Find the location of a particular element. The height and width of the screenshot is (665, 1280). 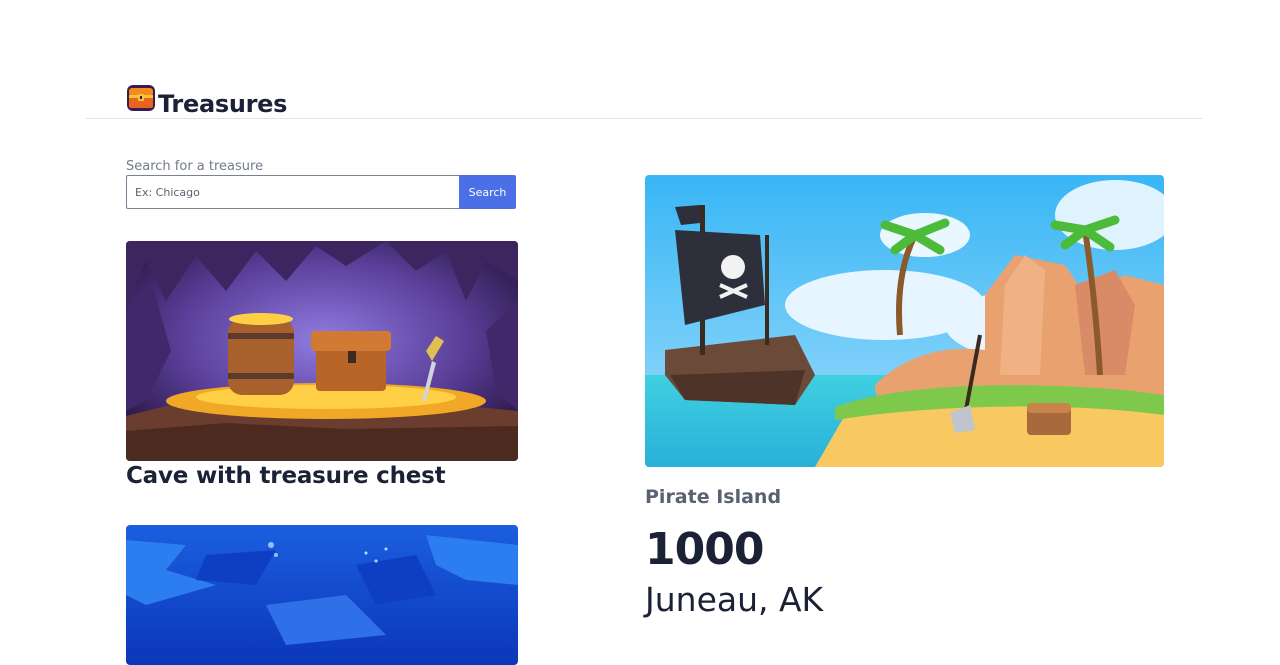

site-header: Treasures is located at coordinates (206, 99).